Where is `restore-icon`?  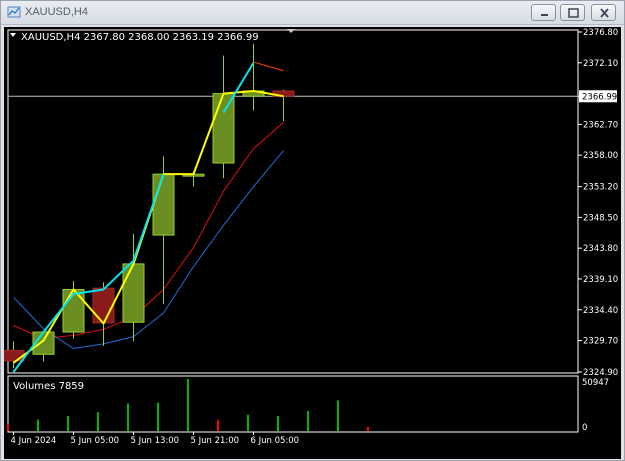 restore-icon is located at coordinates (573, 13).